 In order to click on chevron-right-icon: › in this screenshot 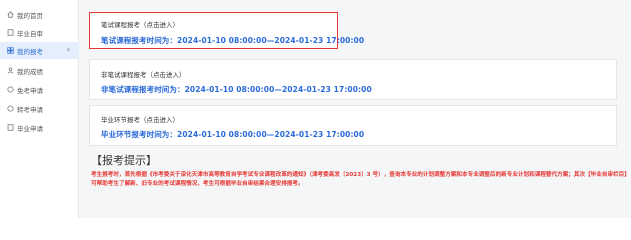, I will do `click(68, 49)`.